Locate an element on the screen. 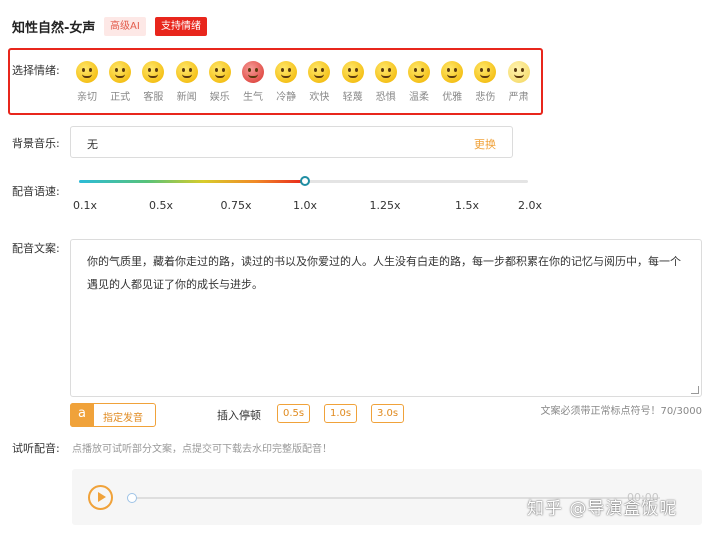 This screenshot has height=534, width=720. emotion-option: 优雅 is located at coordinates (452, 82).